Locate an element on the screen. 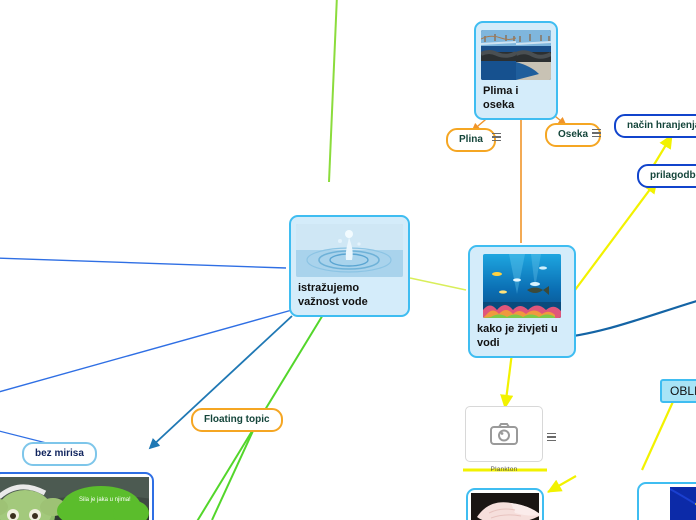 Image resolution: width=696 pixels, height=520 pixels. topic-center: istražujemo važnost vode is located at coordinates (349, 266).